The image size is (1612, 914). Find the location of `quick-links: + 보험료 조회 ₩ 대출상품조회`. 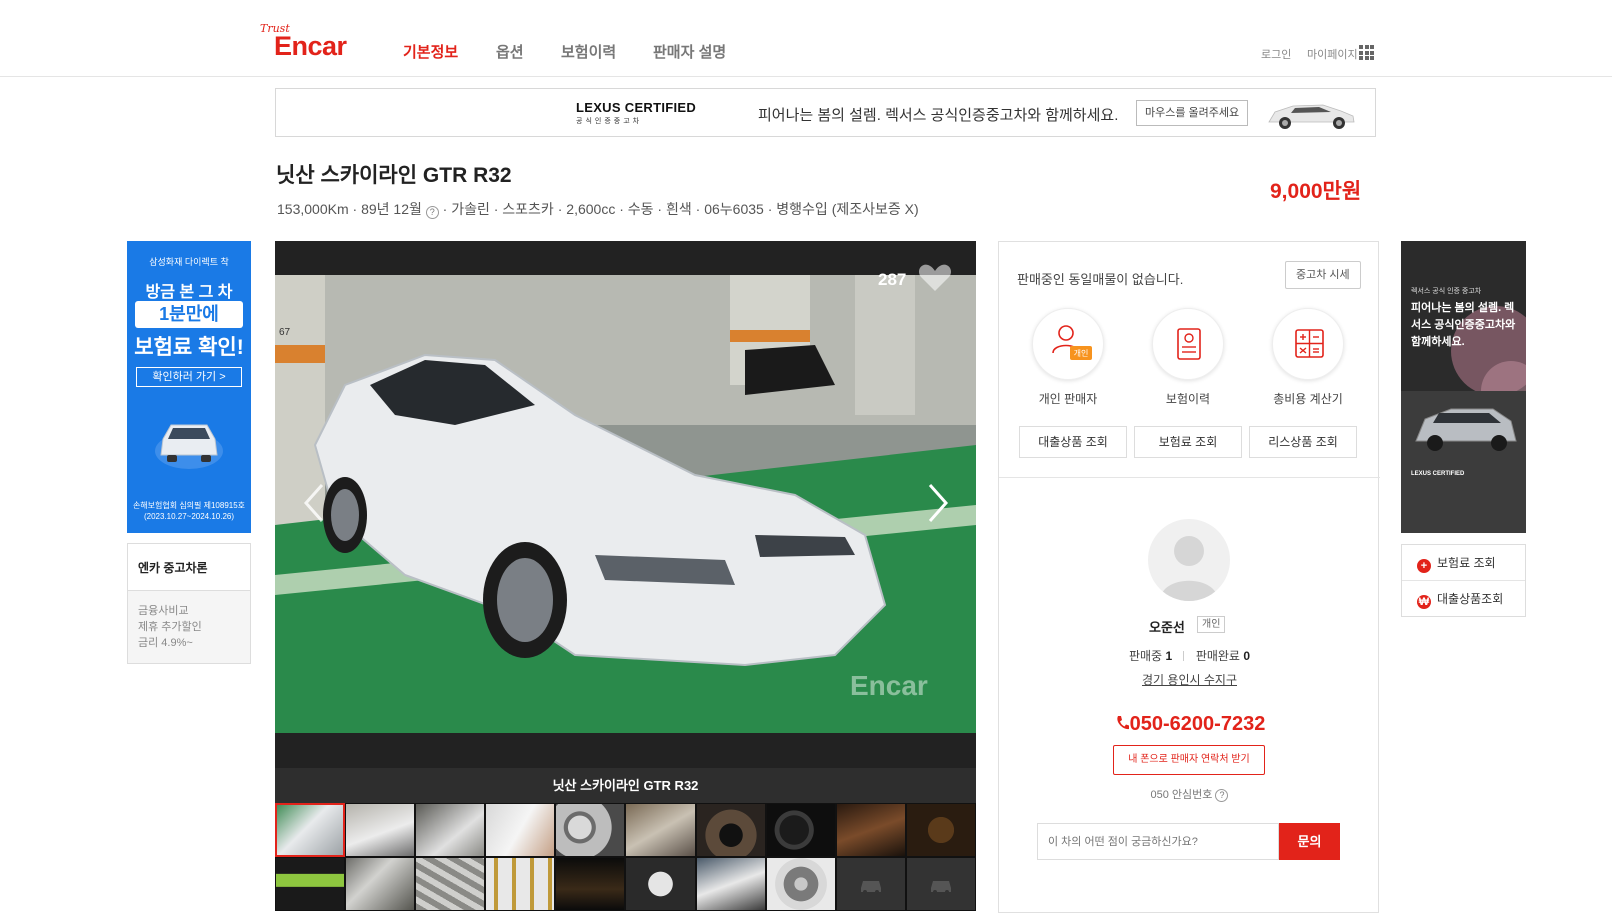

quick-links: + 보험료 조회 ₩ 대출상품조회 is located at coordinates (1463, 580).